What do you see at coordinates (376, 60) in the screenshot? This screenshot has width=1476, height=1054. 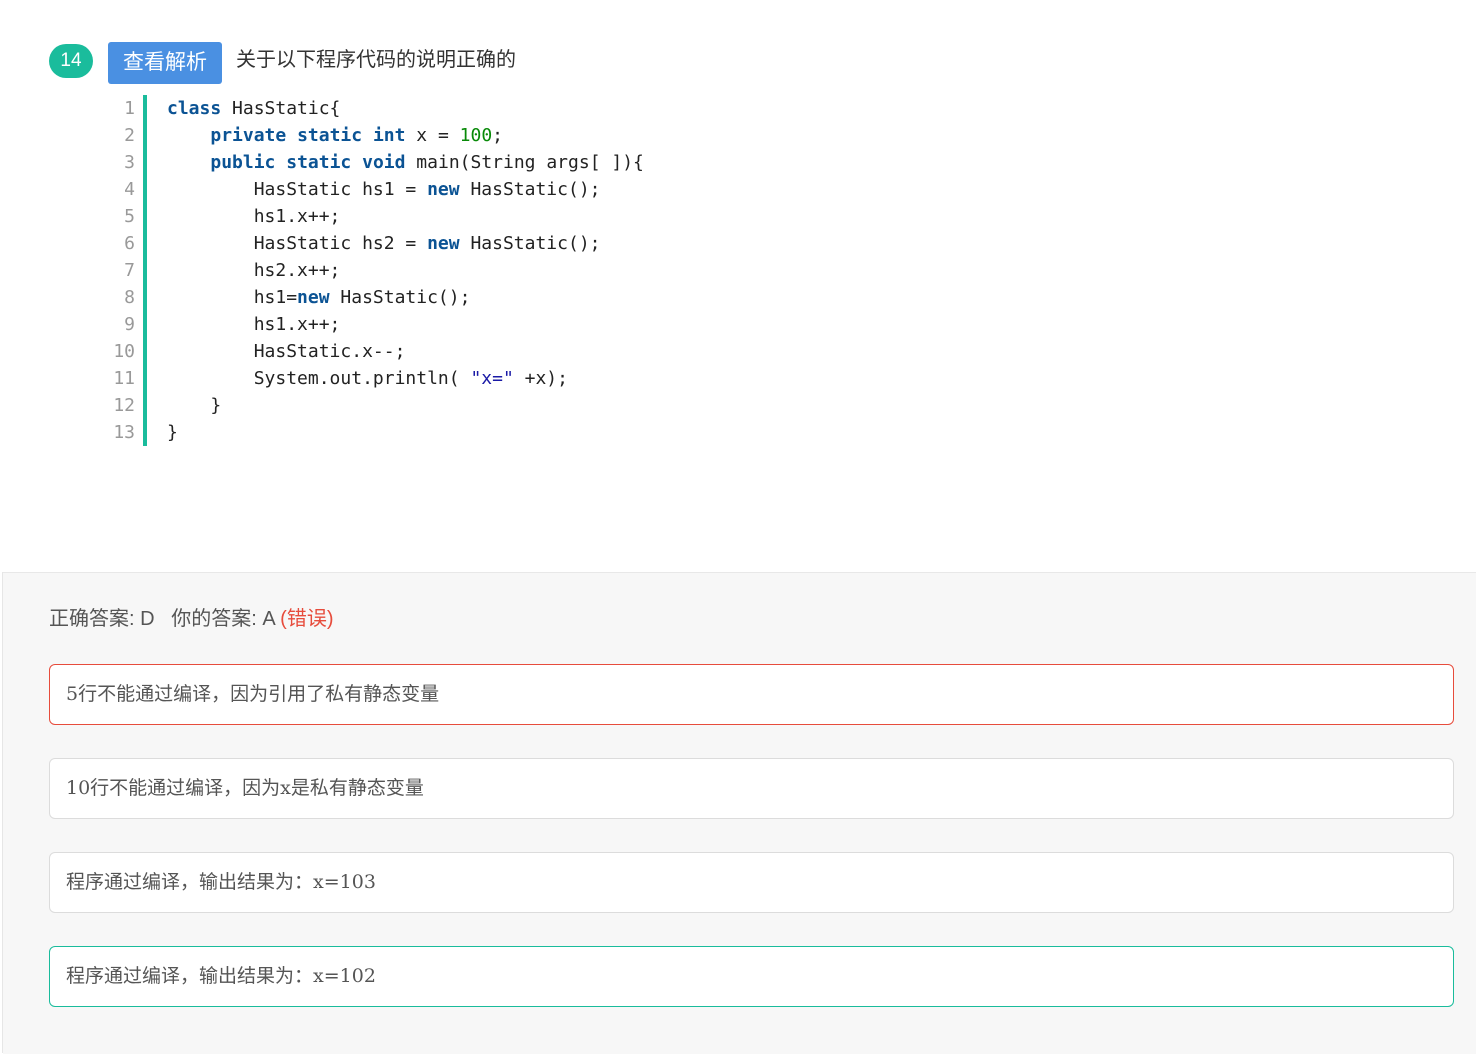 I see `question-title: 关于以下程序代码的说明正确的` at bounding box center [376, 60].